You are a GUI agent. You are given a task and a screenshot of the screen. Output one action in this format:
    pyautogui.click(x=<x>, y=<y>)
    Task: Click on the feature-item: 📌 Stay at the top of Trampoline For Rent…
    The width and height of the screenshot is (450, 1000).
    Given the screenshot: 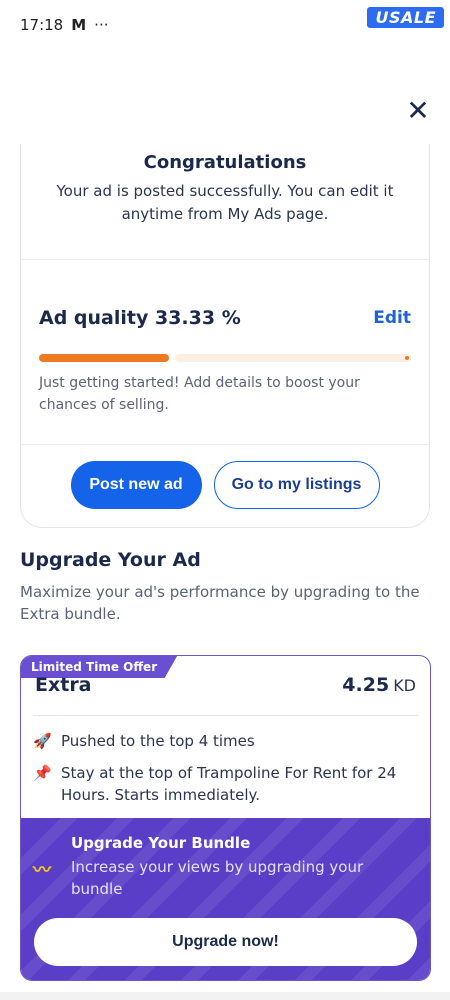 What is the action you would take?
    pyautogui.click(x=225, y=784)
    